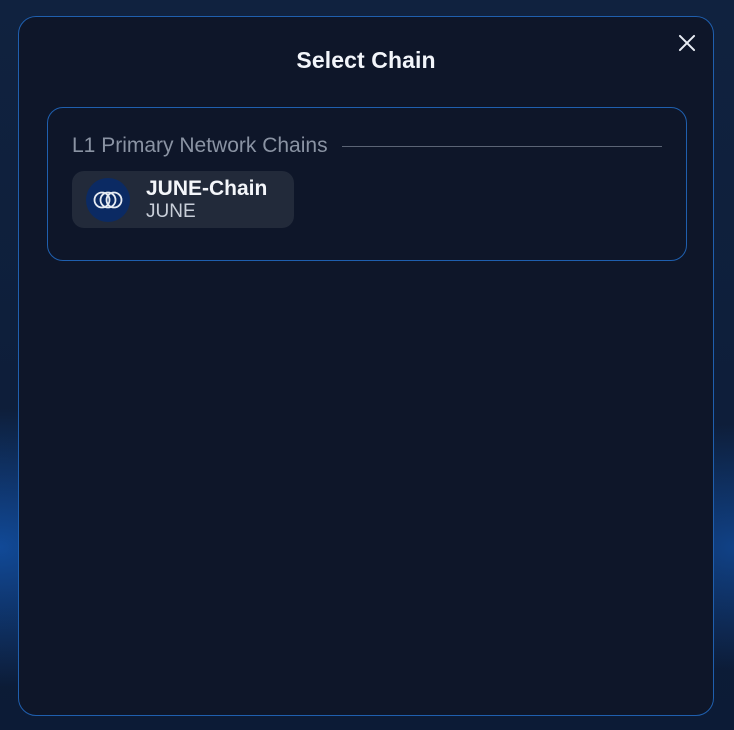  I want to click on section-divider, so click(501, 146).